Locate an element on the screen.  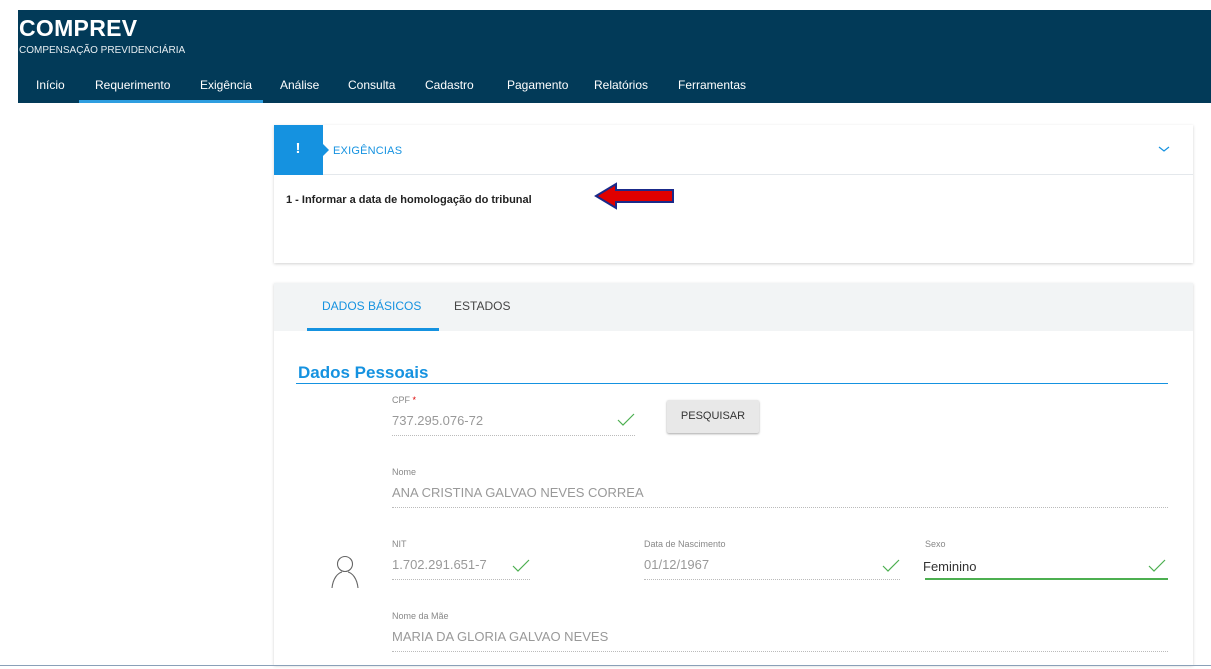
nome-mae-underline is located at coordinates (780, 651).